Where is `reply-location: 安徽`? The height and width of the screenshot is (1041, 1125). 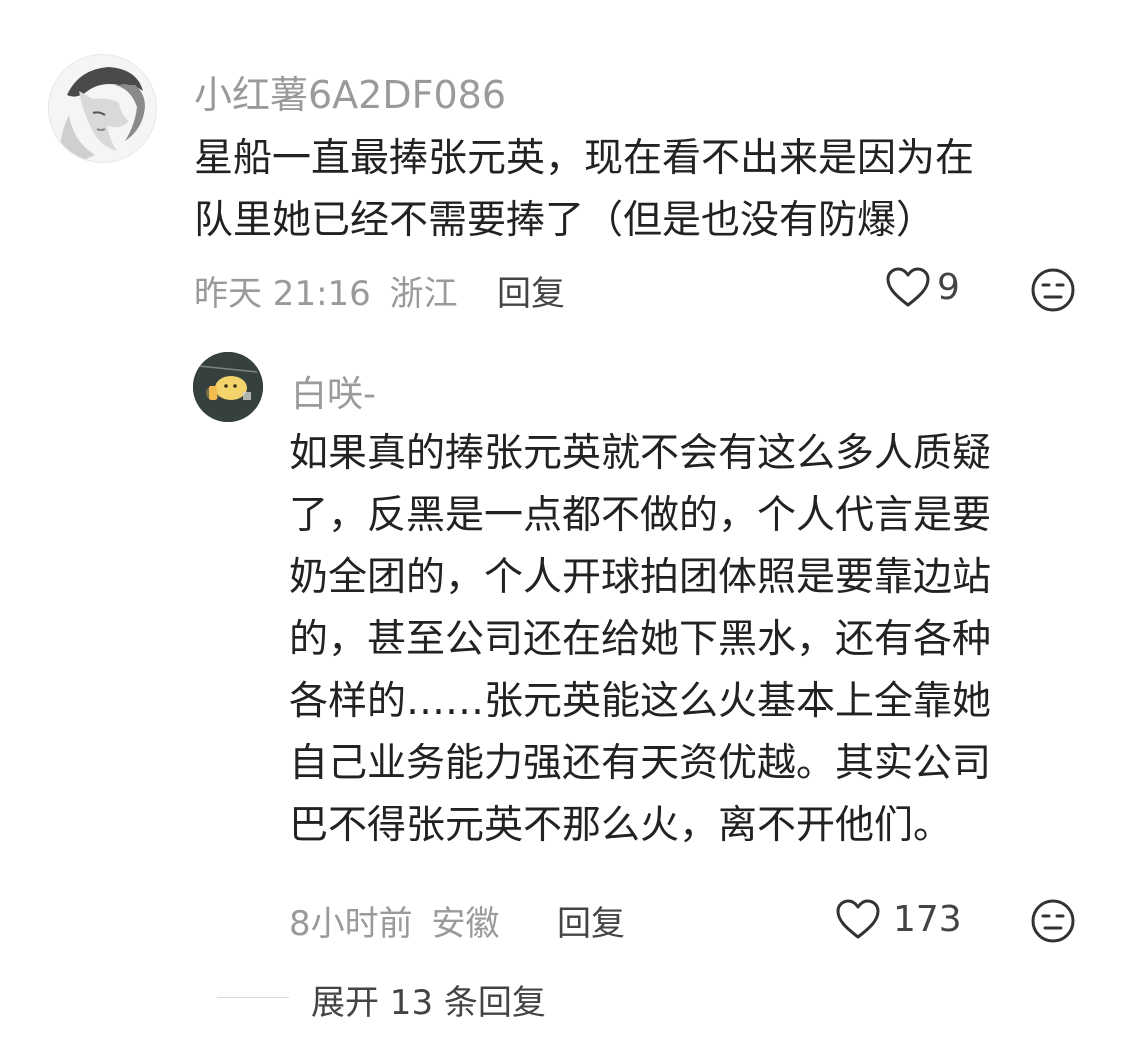 reply-location: 安徽 is located at coordinates (465, 924).